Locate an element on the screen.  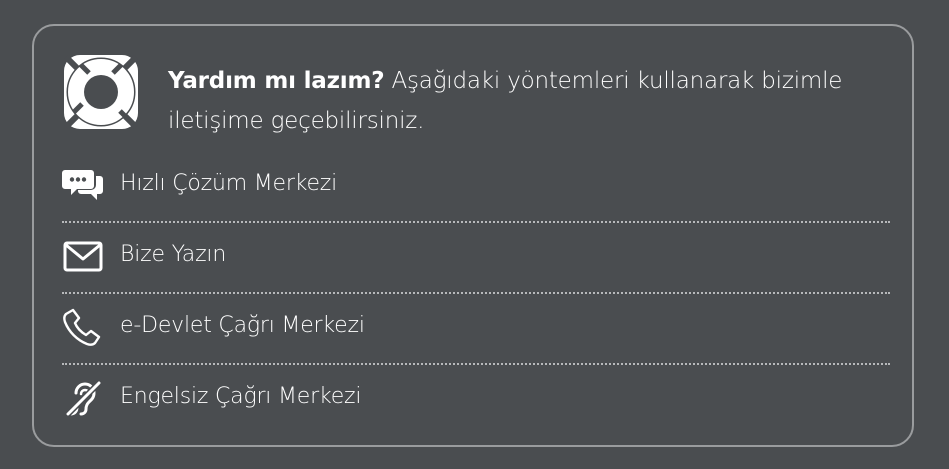
contact-item-label: Bize Yazın is located at coordinates (173, 254).